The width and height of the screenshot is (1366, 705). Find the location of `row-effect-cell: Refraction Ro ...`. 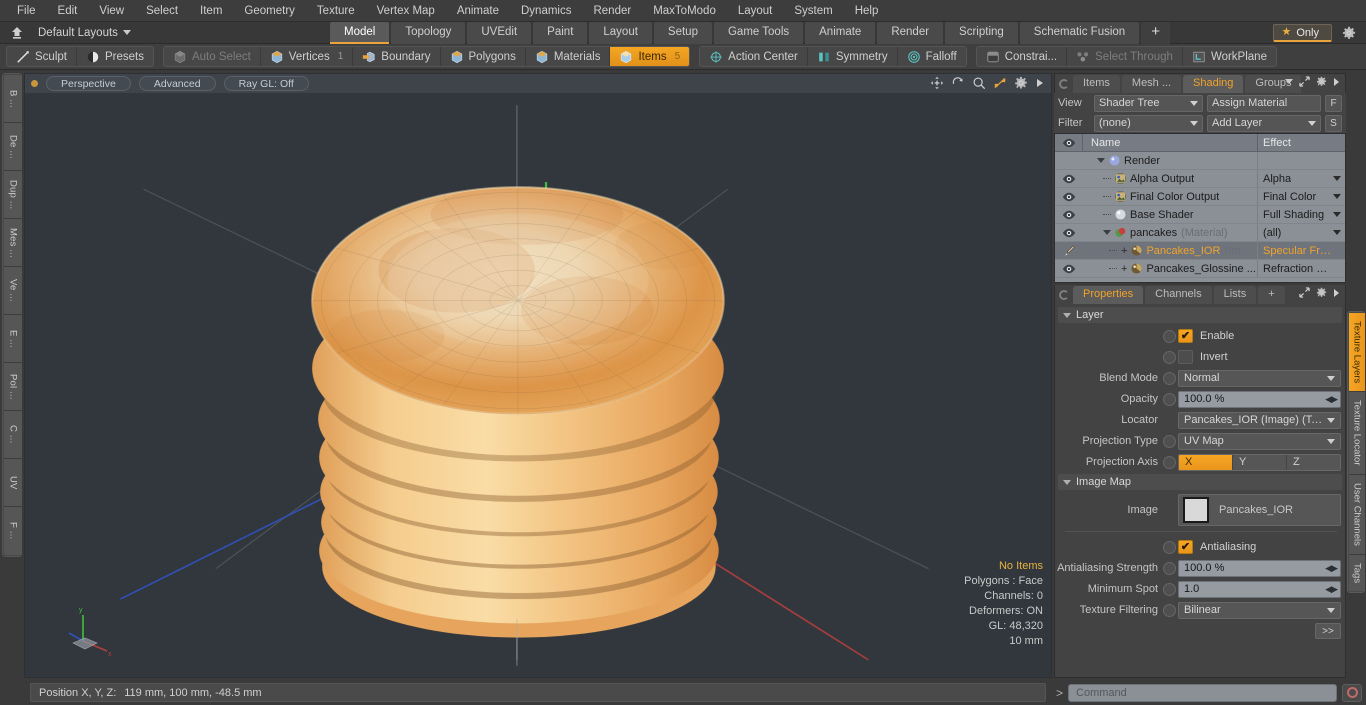

row-effect-cell: Refraction Ro ... is located at coordinates (1301, 268).